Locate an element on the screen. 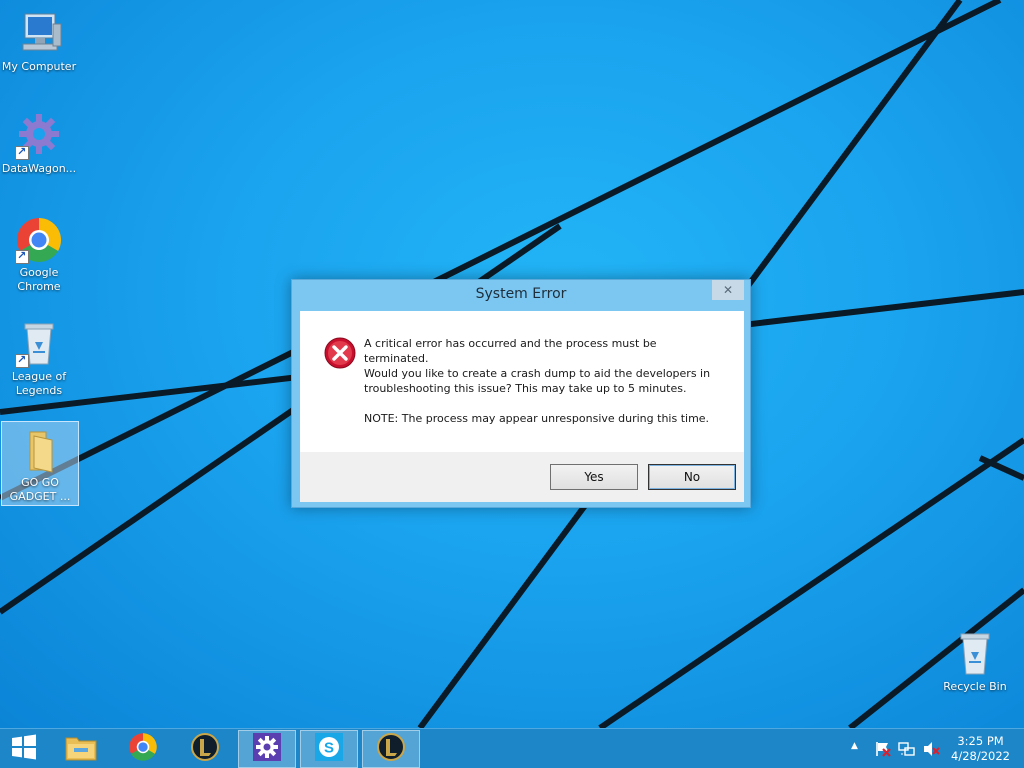  taskbar-file-explorer is located at coordinates (81, 749).